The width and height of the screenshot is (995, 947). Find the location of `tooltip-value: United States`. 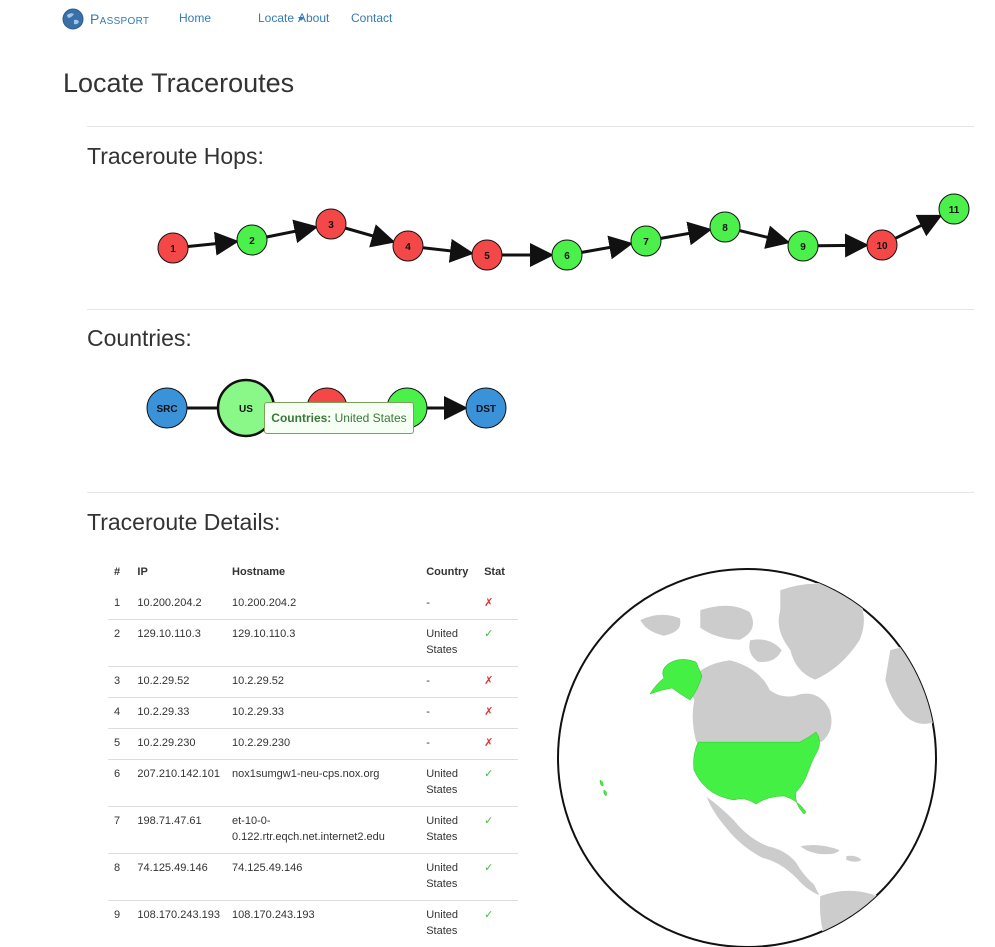

tooltip-value: United States is located at coordinates (371, 418).